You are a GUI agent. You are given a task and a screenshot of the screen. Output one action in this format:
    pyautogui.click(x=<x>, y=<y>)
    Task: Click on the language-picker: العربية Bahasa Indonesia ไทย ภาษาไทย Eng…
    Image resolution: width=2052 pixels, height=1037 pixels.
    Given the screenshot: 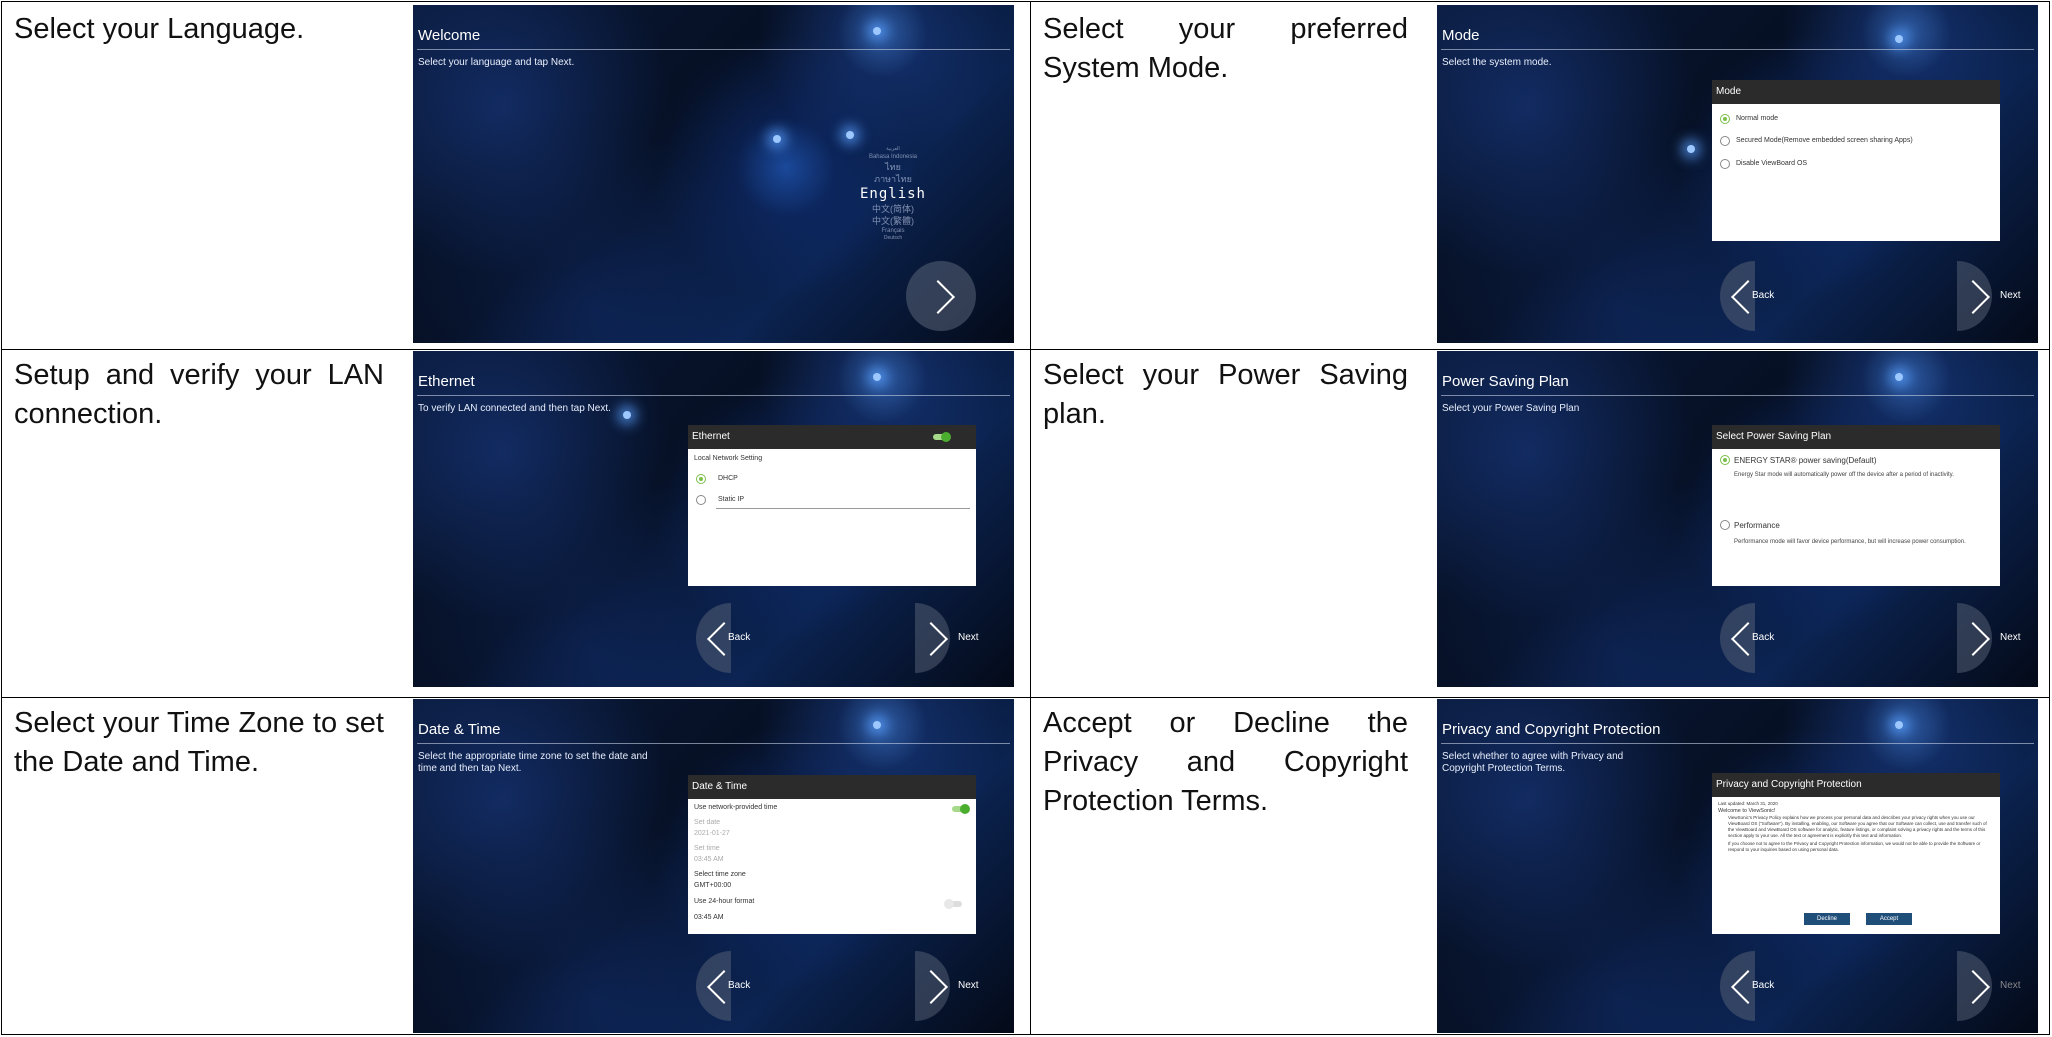 What is the action you would take?
    pyautogui.click(x=893, y=194)
    